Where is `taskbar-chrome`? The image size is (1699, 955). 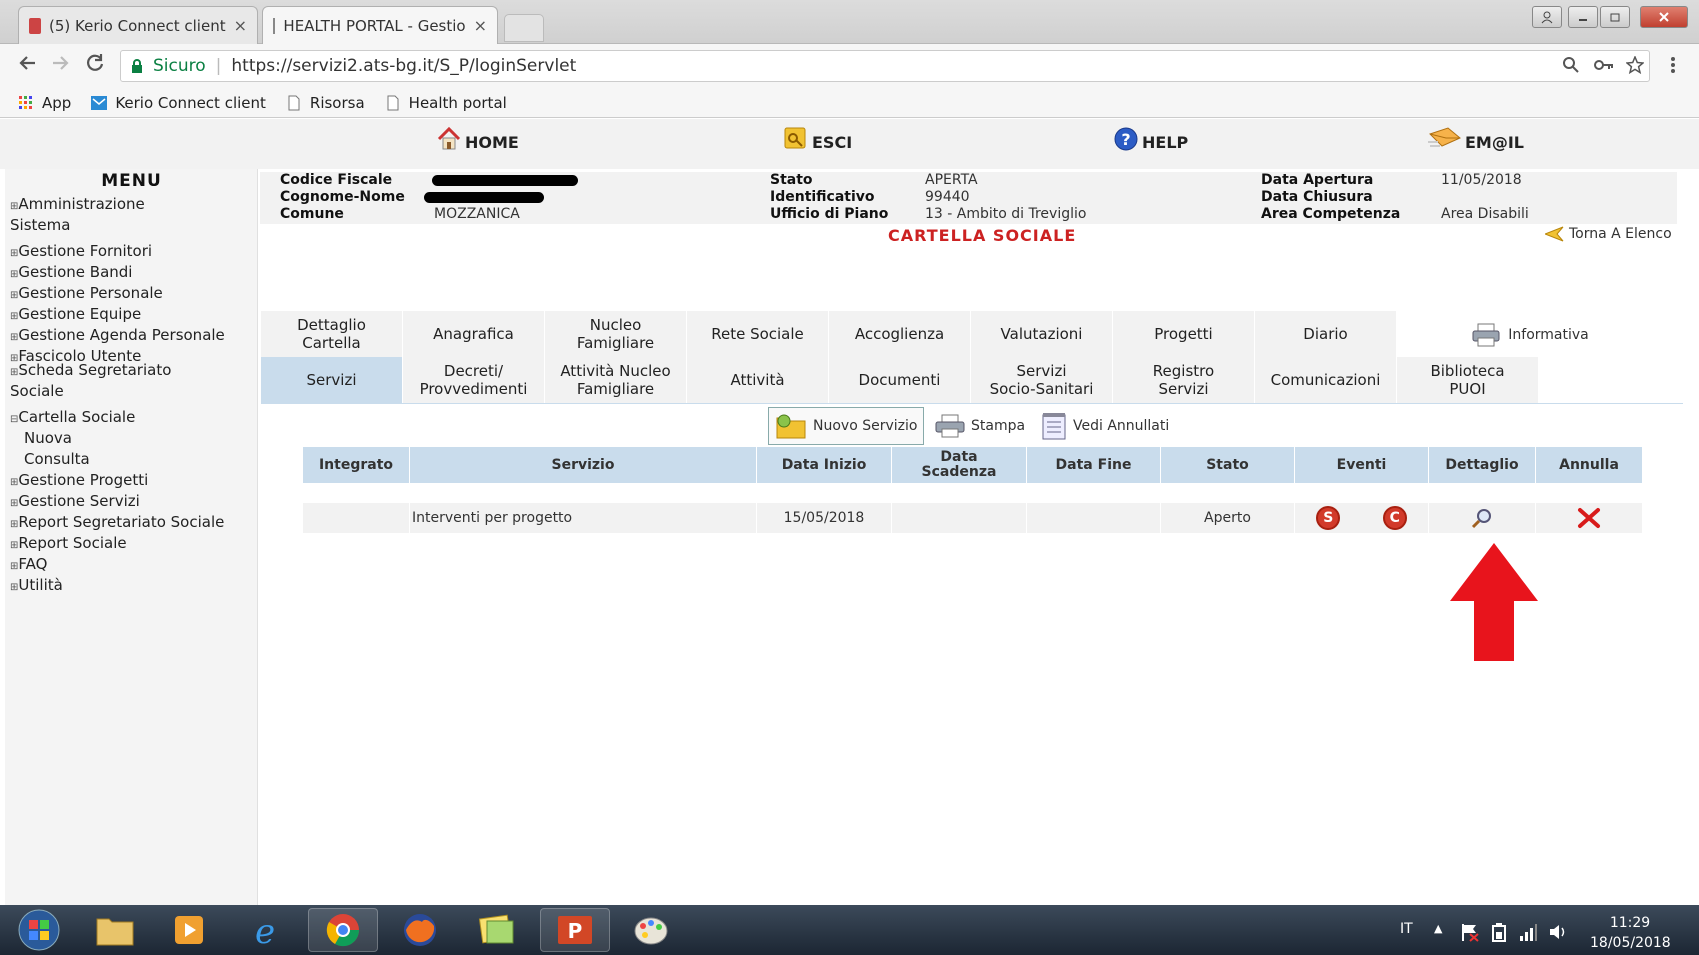 taskbar-chrome is located at coordinates (343, 930).